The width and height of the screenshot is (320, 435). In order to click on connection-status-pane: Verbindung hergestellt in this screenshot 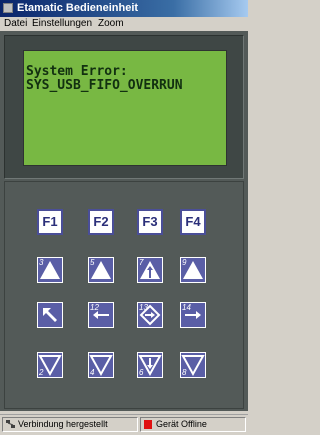, I will do `click(70, 424)`.